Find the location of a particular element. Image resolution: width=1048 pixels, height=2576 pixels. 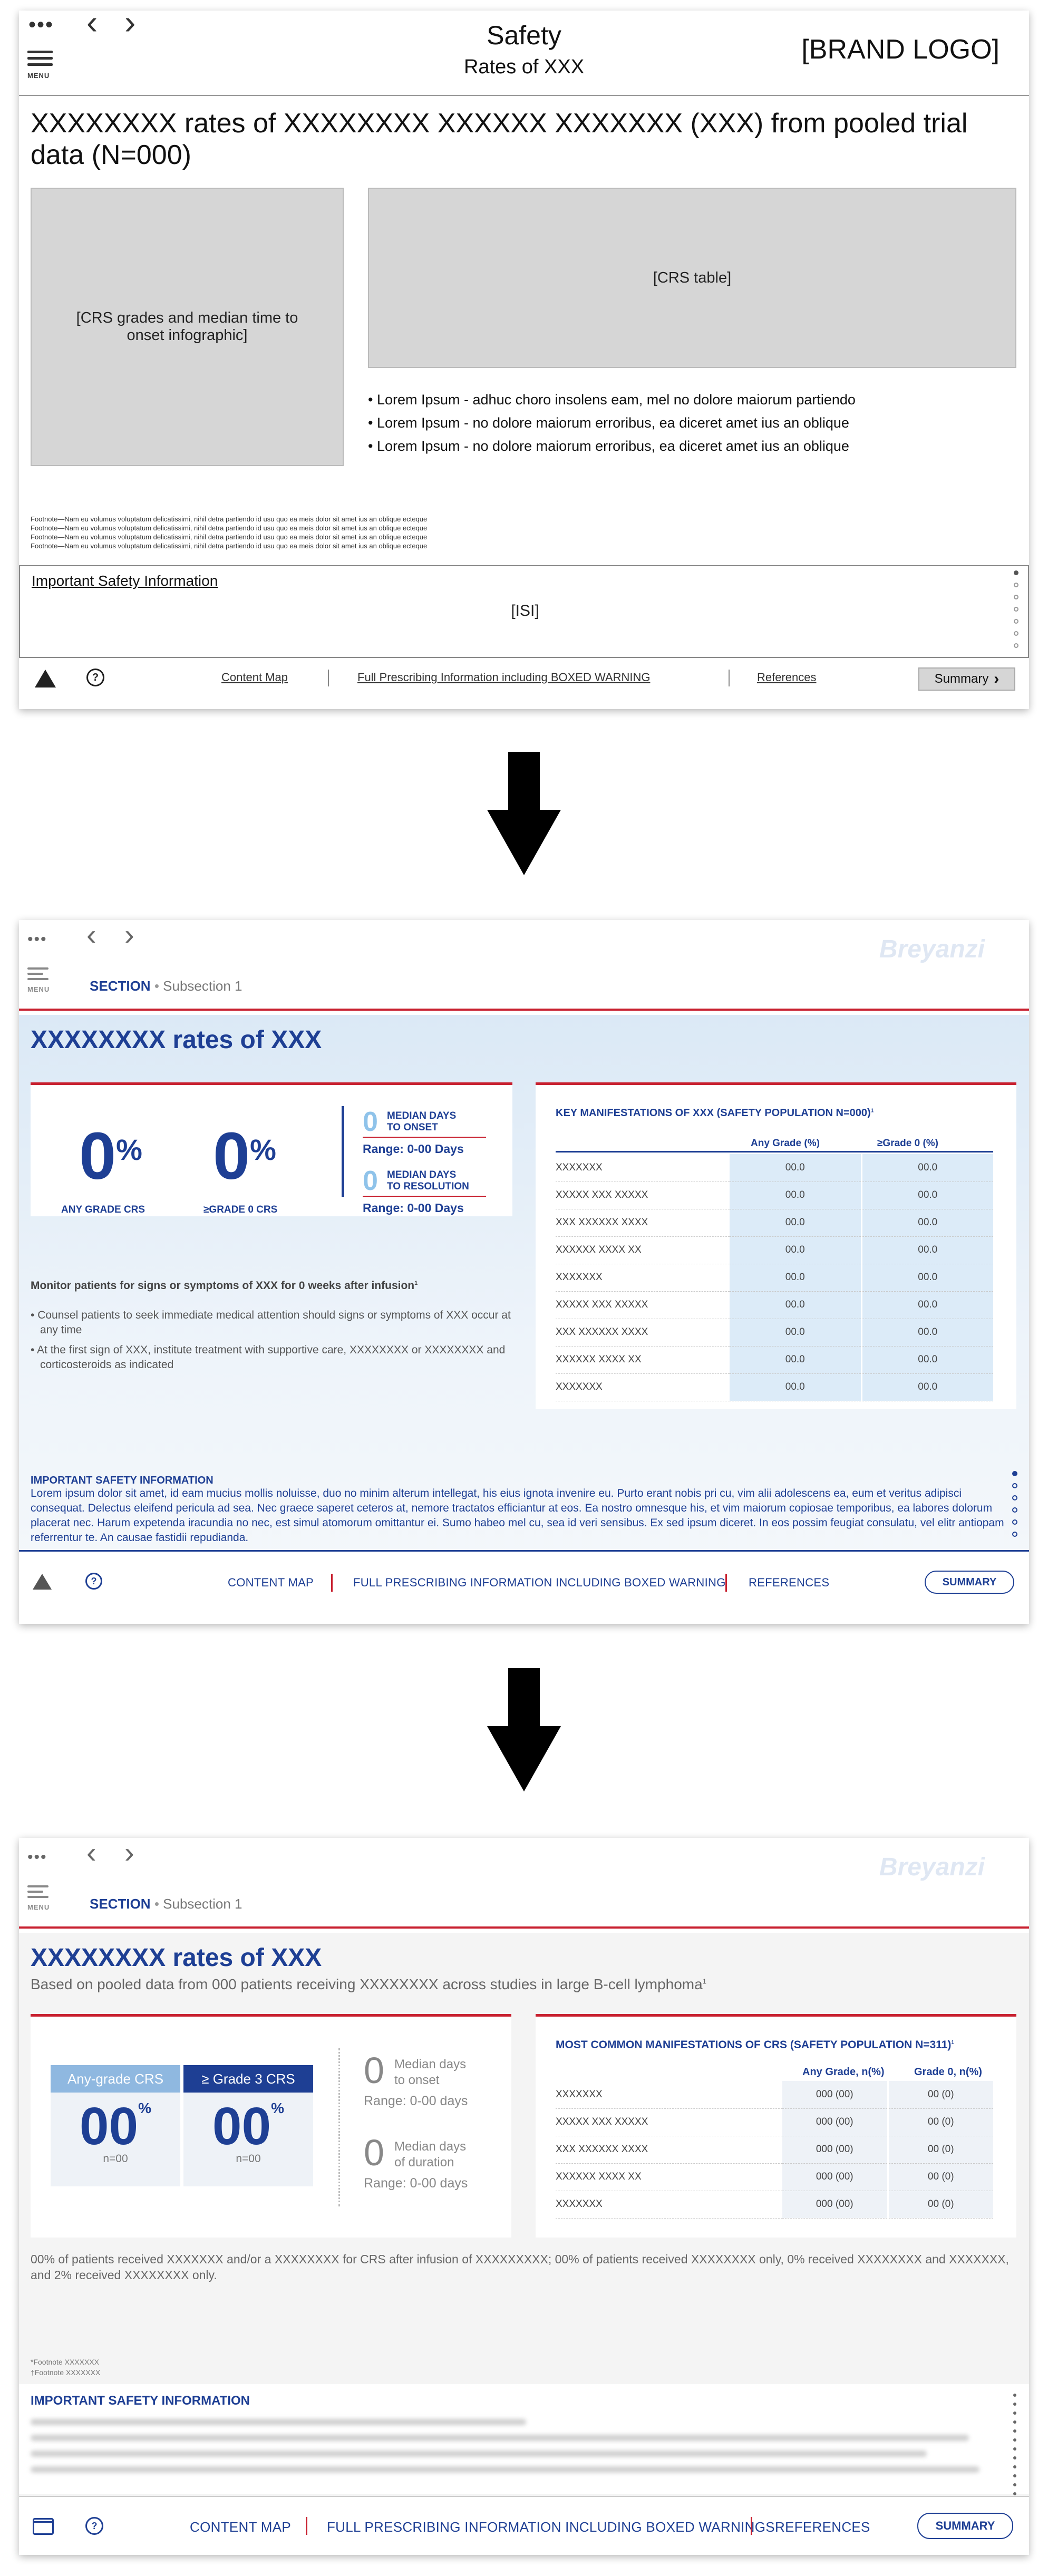

table-row: XXXXXX XXXX XX 000 (00) 00 (0) is located at coordinates (774, 2177).